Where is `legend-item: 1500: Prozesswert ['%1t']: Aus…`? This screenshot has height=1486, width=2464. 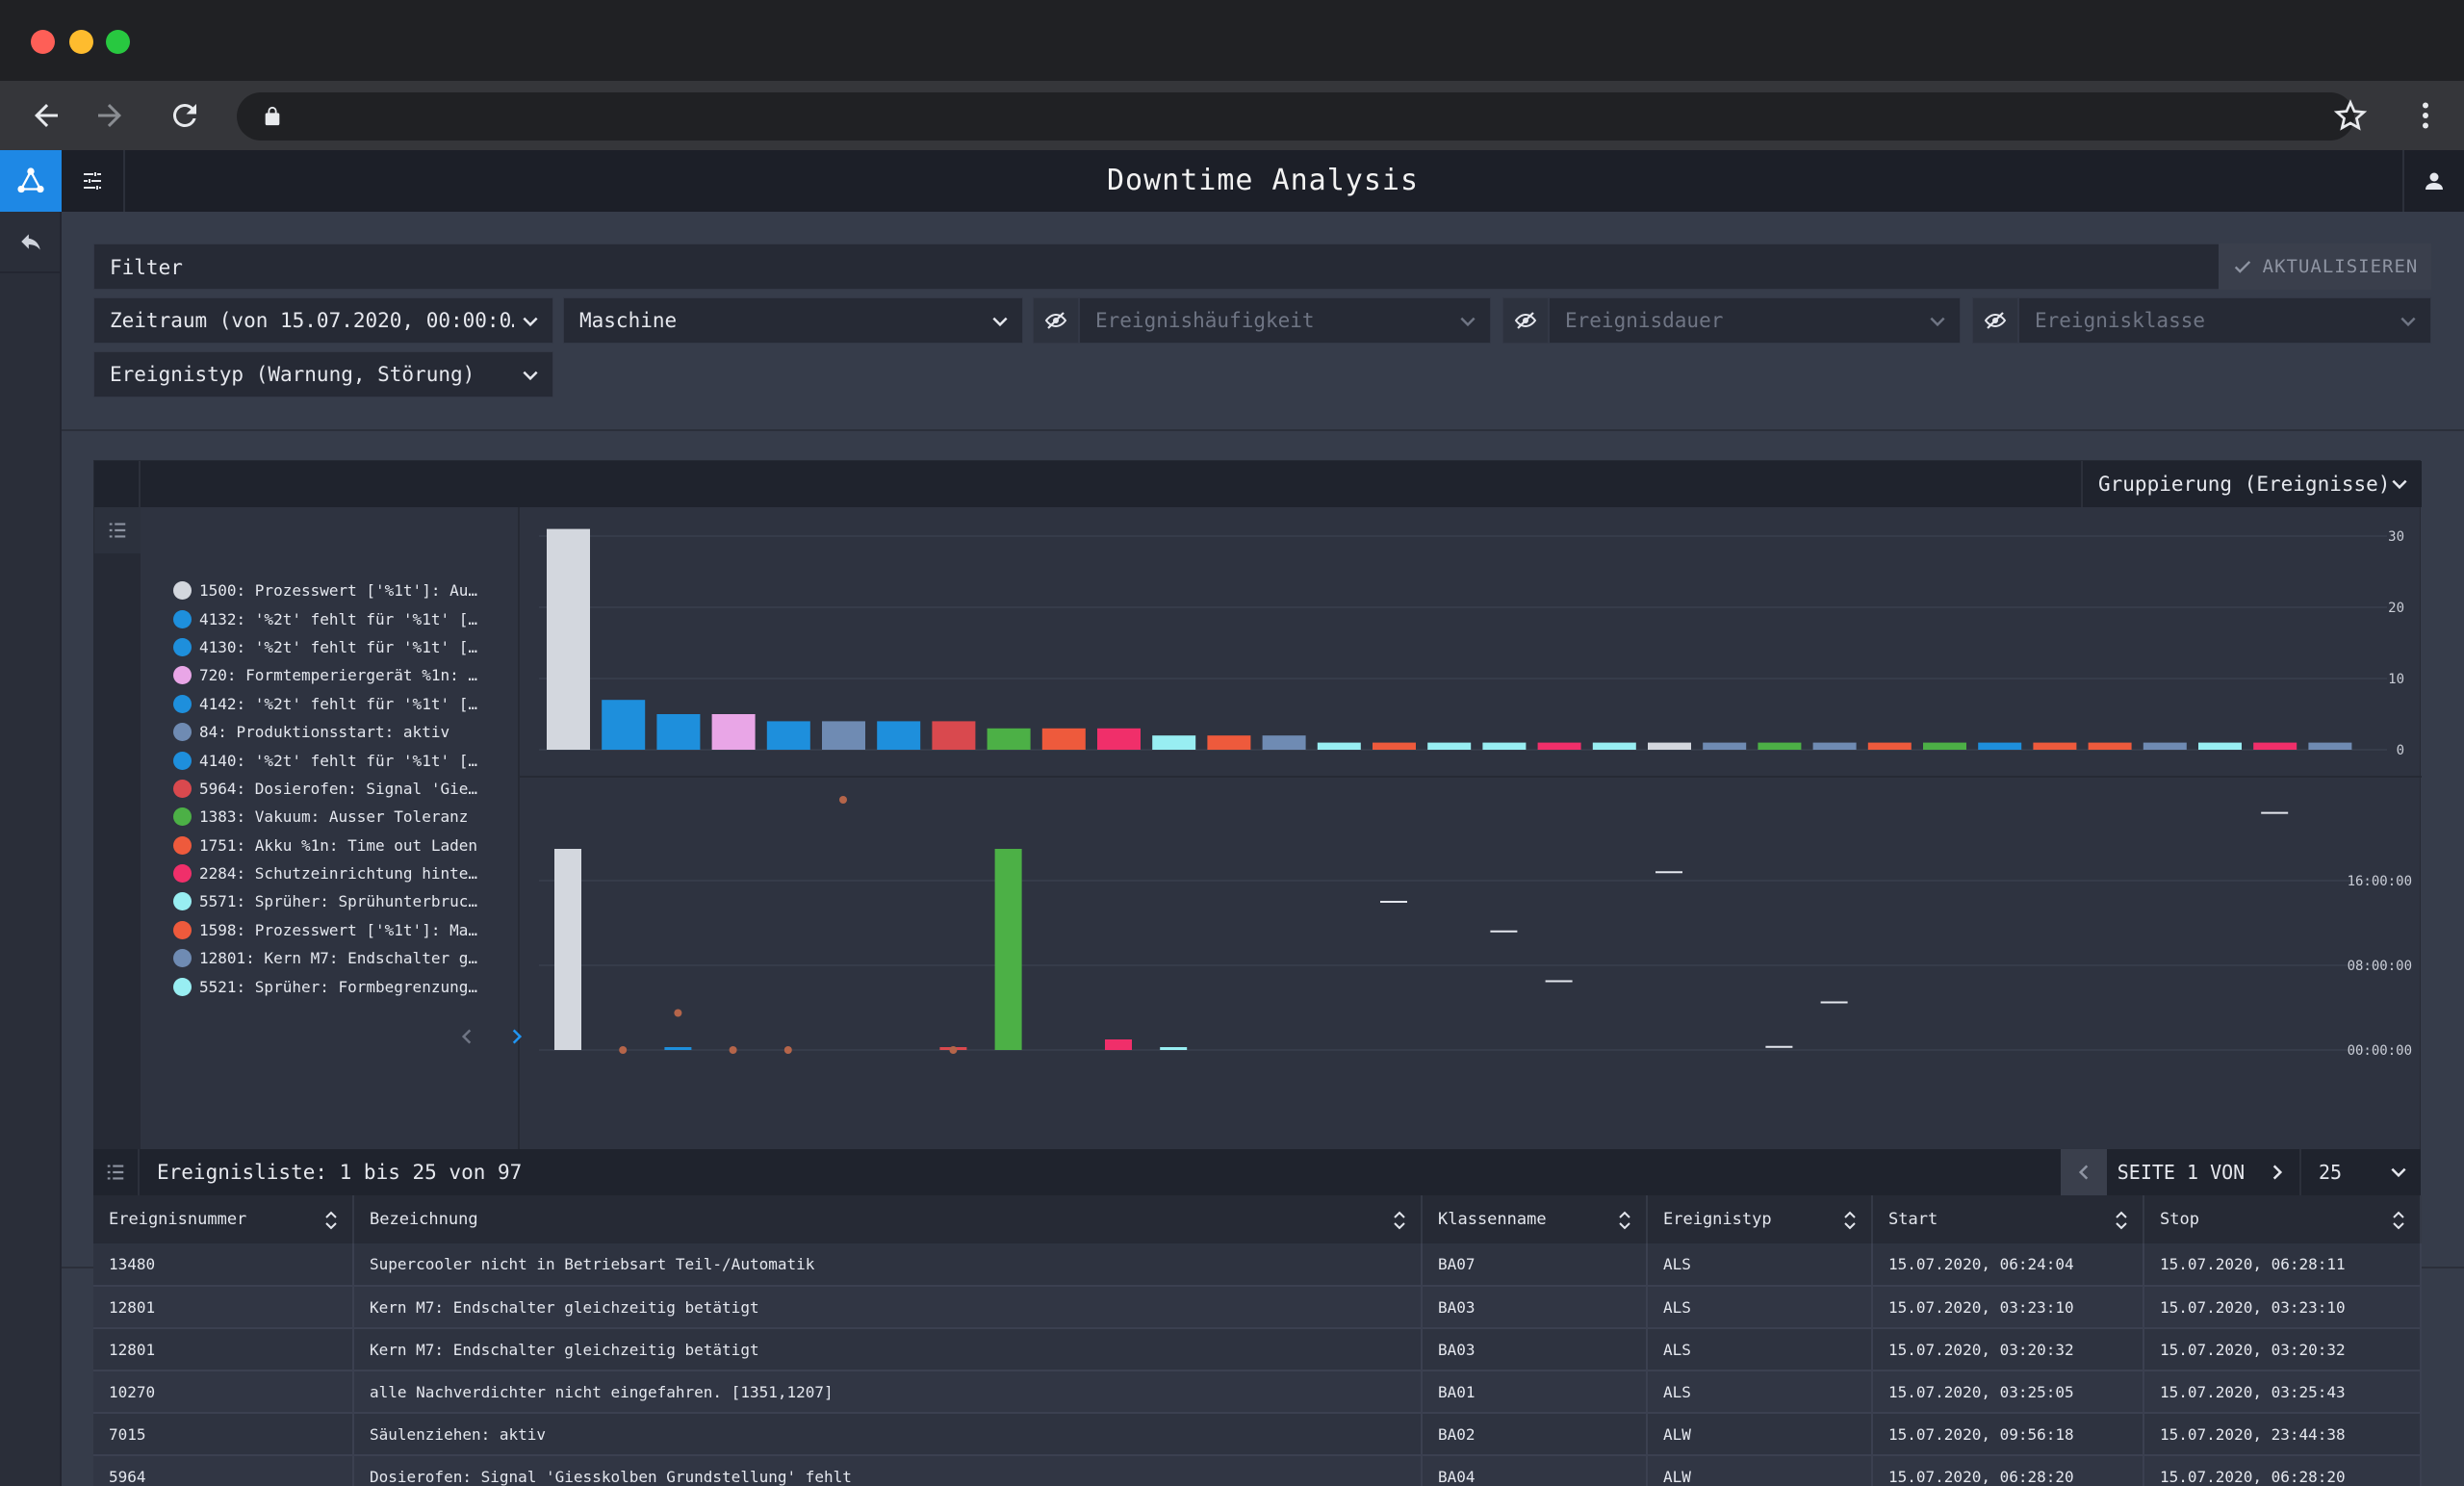 legend-item: 1500: Prozesswert ['%1t']: Aus… is located at coordinates (328, 590).